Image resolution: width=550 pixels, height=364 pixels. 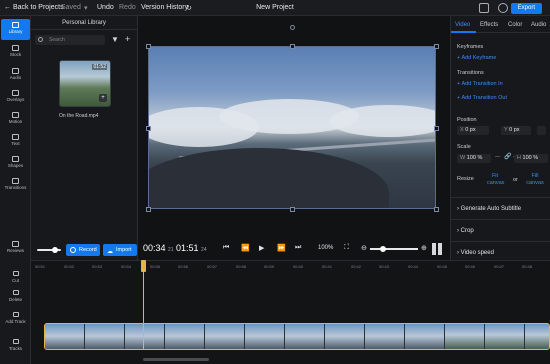 I want to click on add-track-icon, so click(x=15, y=314).